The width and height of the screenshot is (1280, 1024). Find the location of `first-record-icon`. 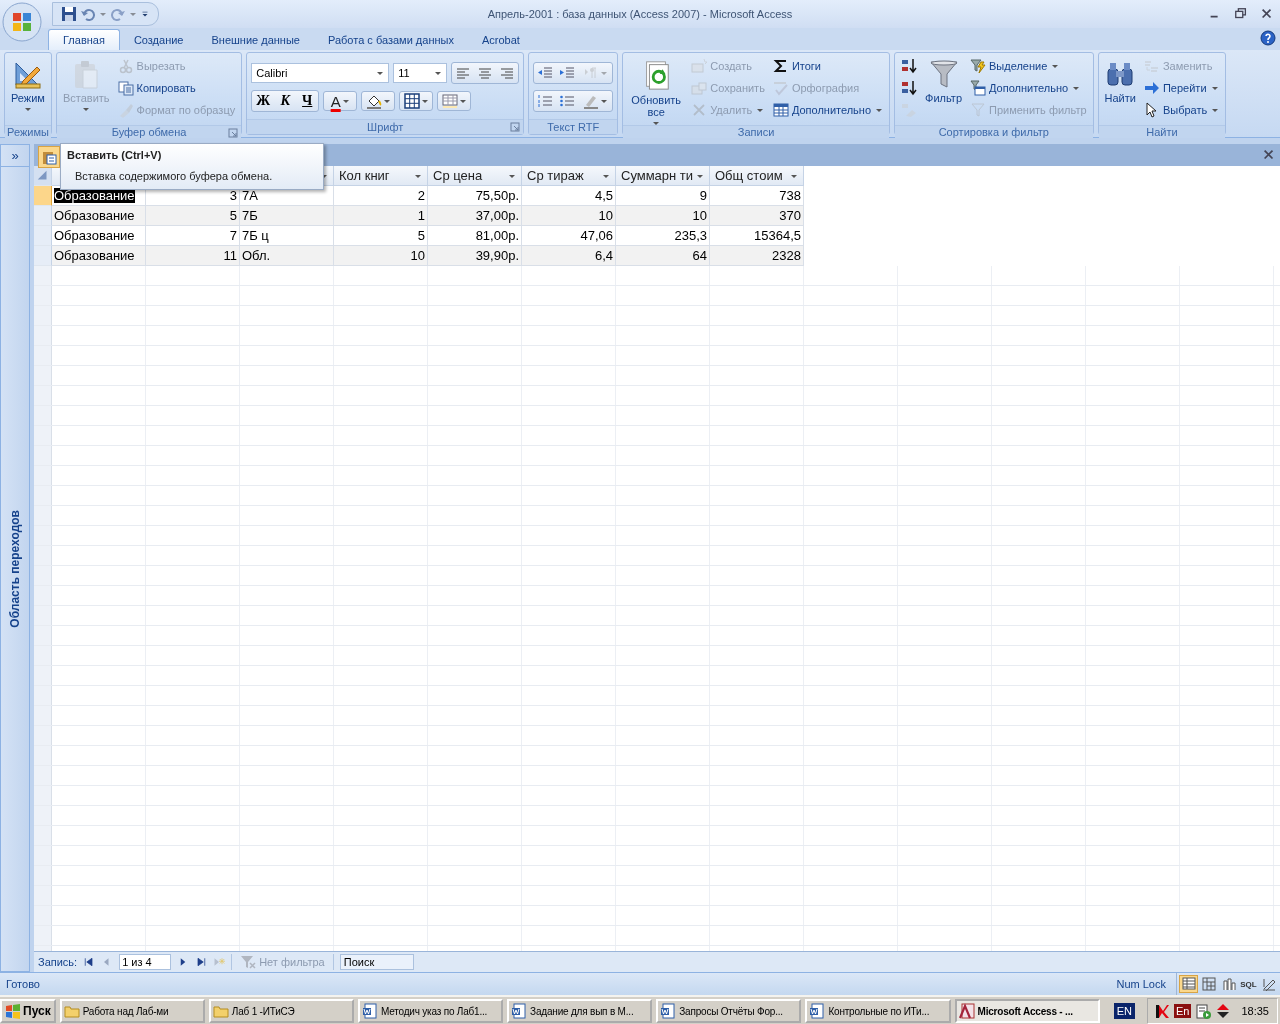

first-record-icon is located at coordinates (89, 962).